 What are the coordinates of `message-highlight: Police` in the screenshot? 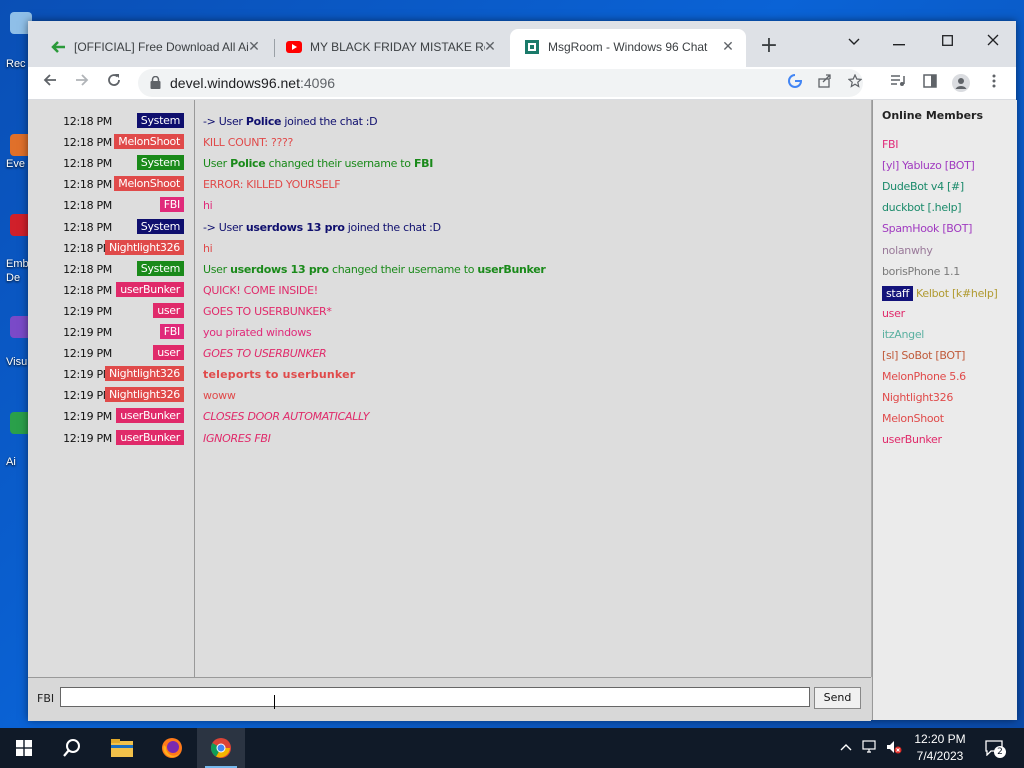 It's located at (248, 164).